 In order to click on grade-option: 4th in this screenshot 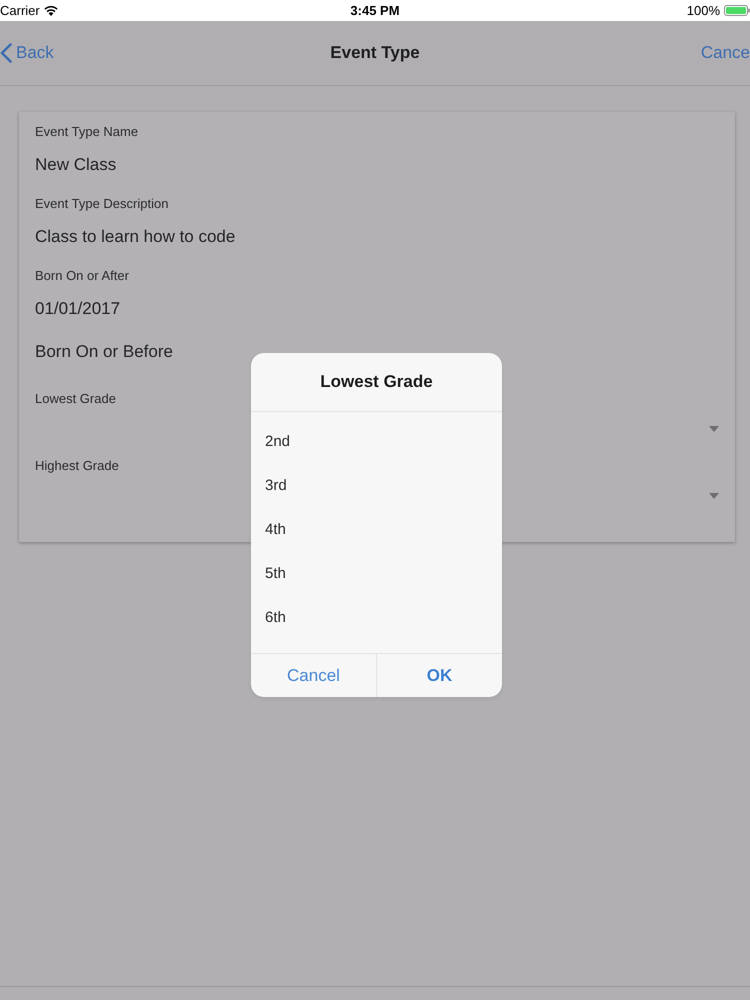, I will do `click(376, 530)`.